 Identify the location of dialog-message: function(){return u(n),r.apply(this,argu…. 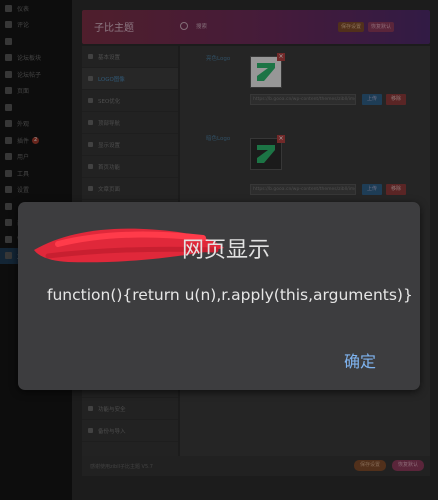
(230, 295).